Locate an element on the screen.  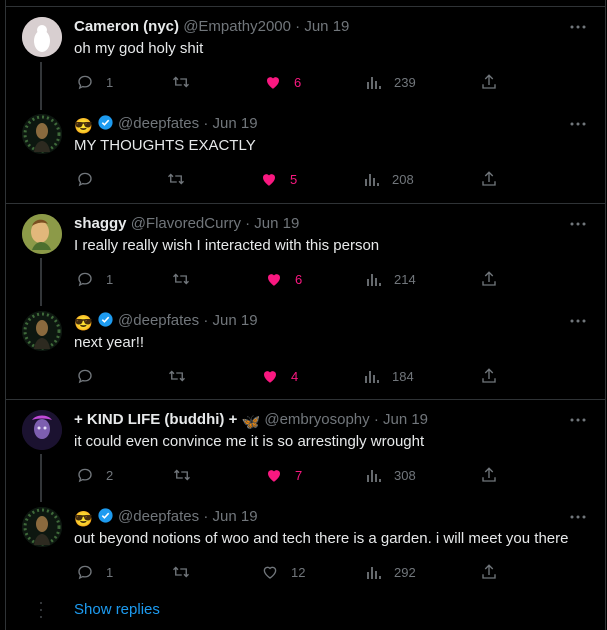
views-button: 208 is located at coordinates (389, 179).